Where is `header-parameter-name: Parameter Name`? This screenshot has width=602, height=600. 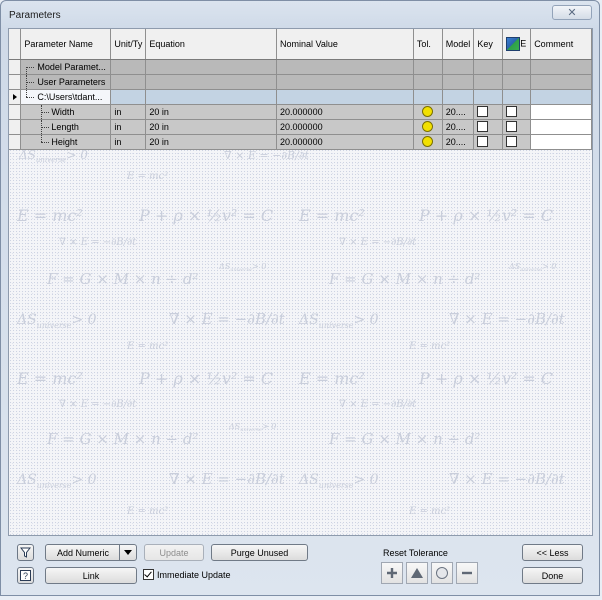
header-parameter-name: Parameter Name is located at coordinates (66, 44).